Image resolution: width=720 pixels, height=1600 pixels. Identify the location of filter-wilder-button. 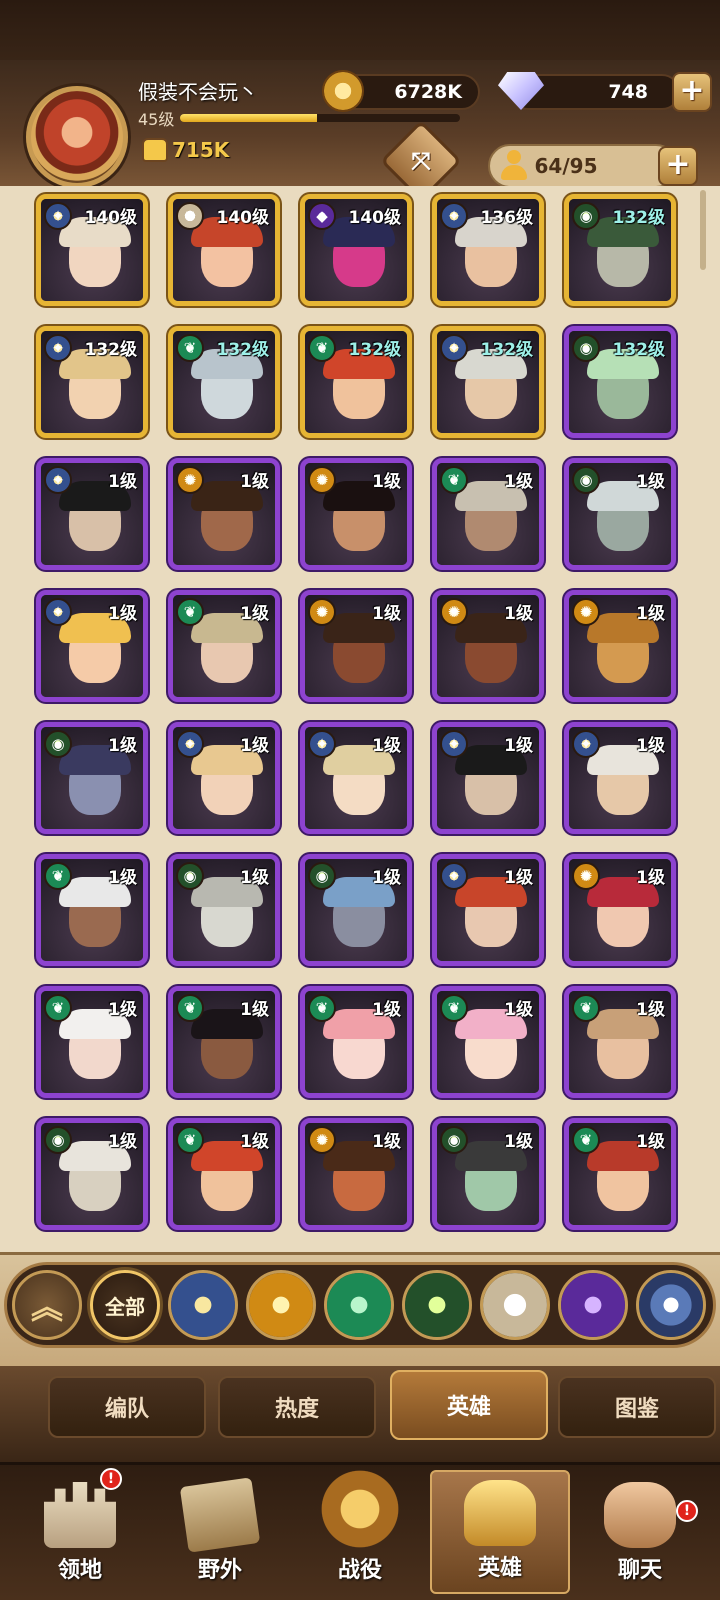
(359, 1305).